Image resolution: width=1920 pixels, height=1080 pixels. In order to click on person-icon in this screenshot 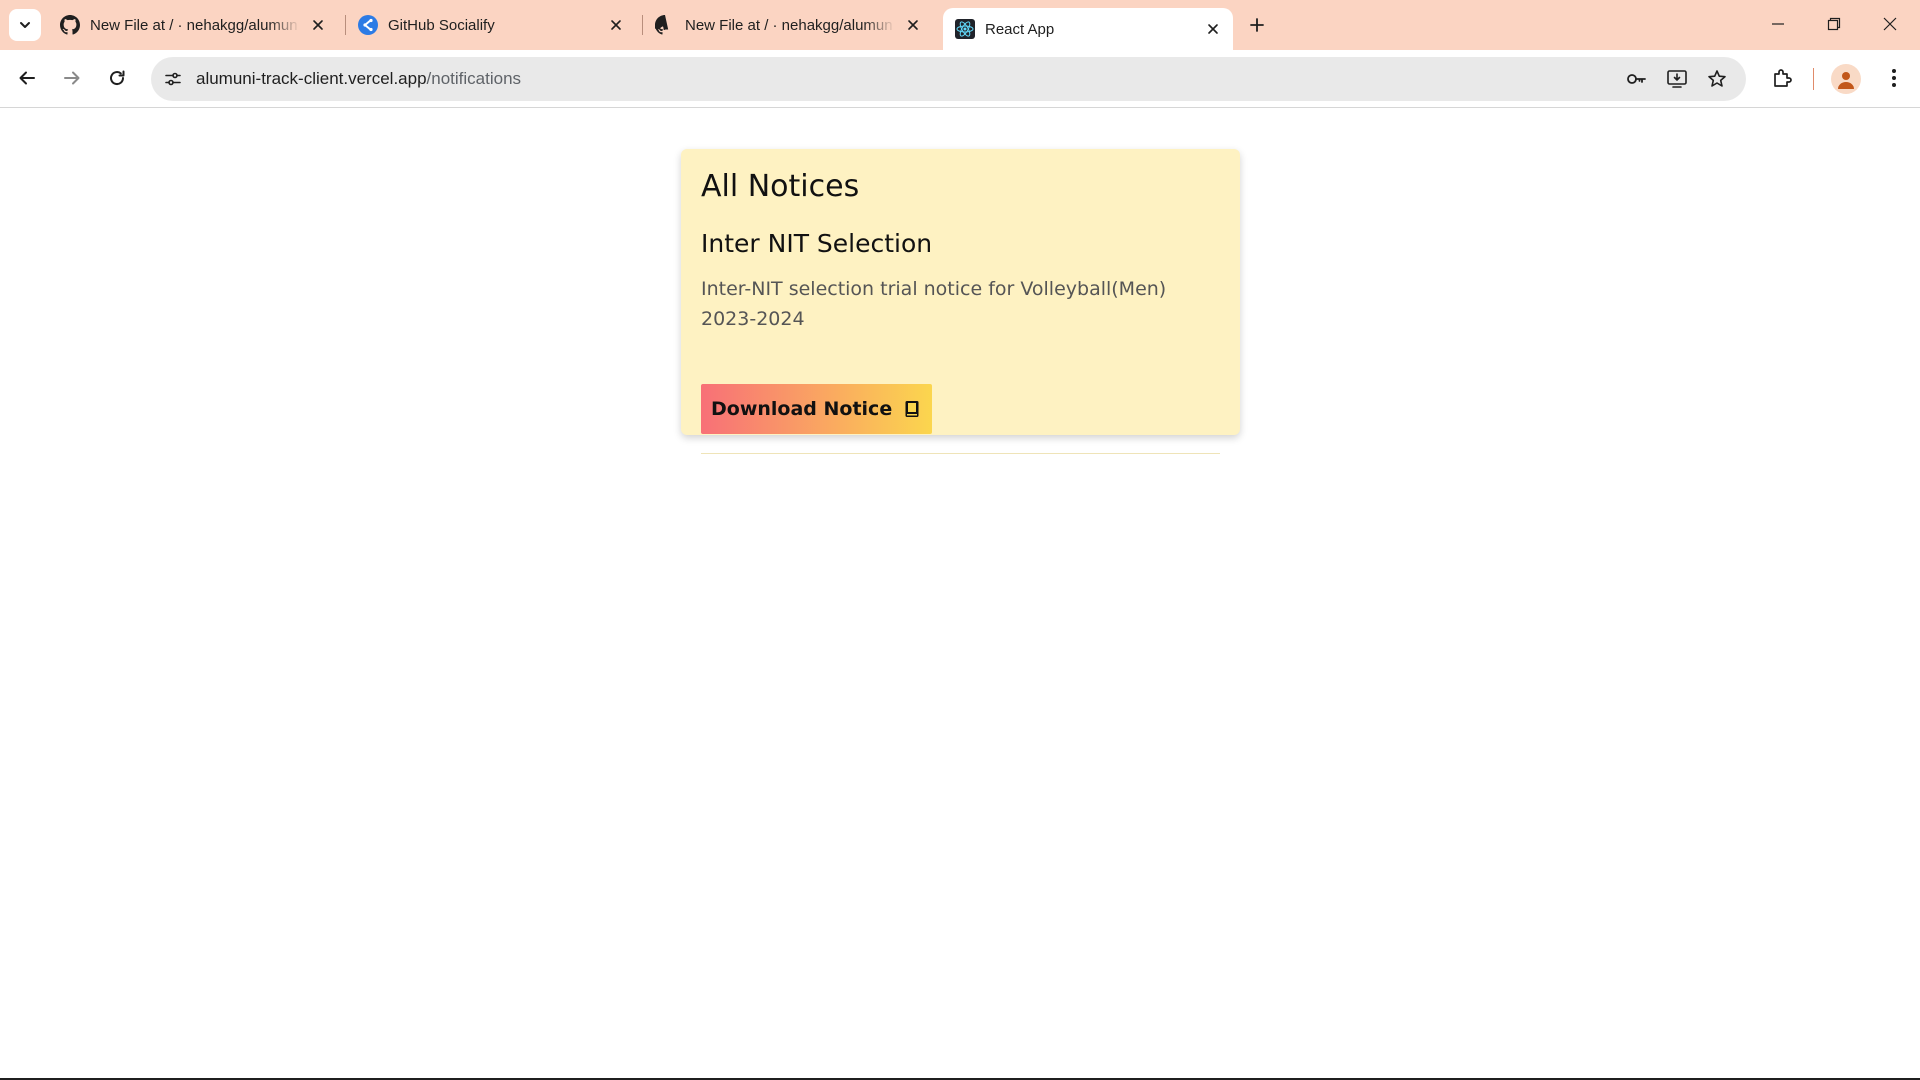, I will do `click(1846, 80)`.